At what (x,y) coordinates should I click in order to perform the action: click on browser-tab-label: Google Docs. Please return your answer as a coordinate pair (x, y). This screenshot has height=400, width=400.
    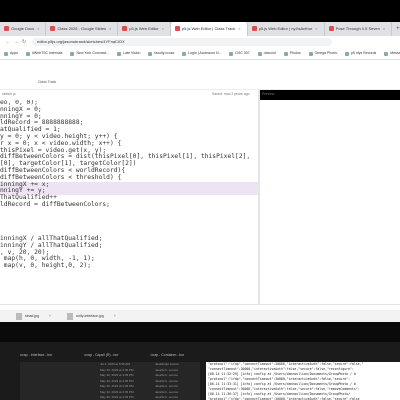
    Looking at the image, I should click on (23, 28).